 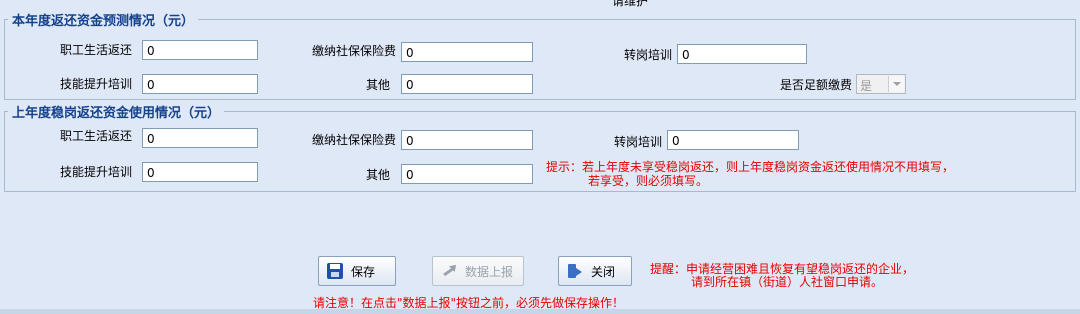 I want to click on top-cut-text: 请维护, so click(x=630, y=4).